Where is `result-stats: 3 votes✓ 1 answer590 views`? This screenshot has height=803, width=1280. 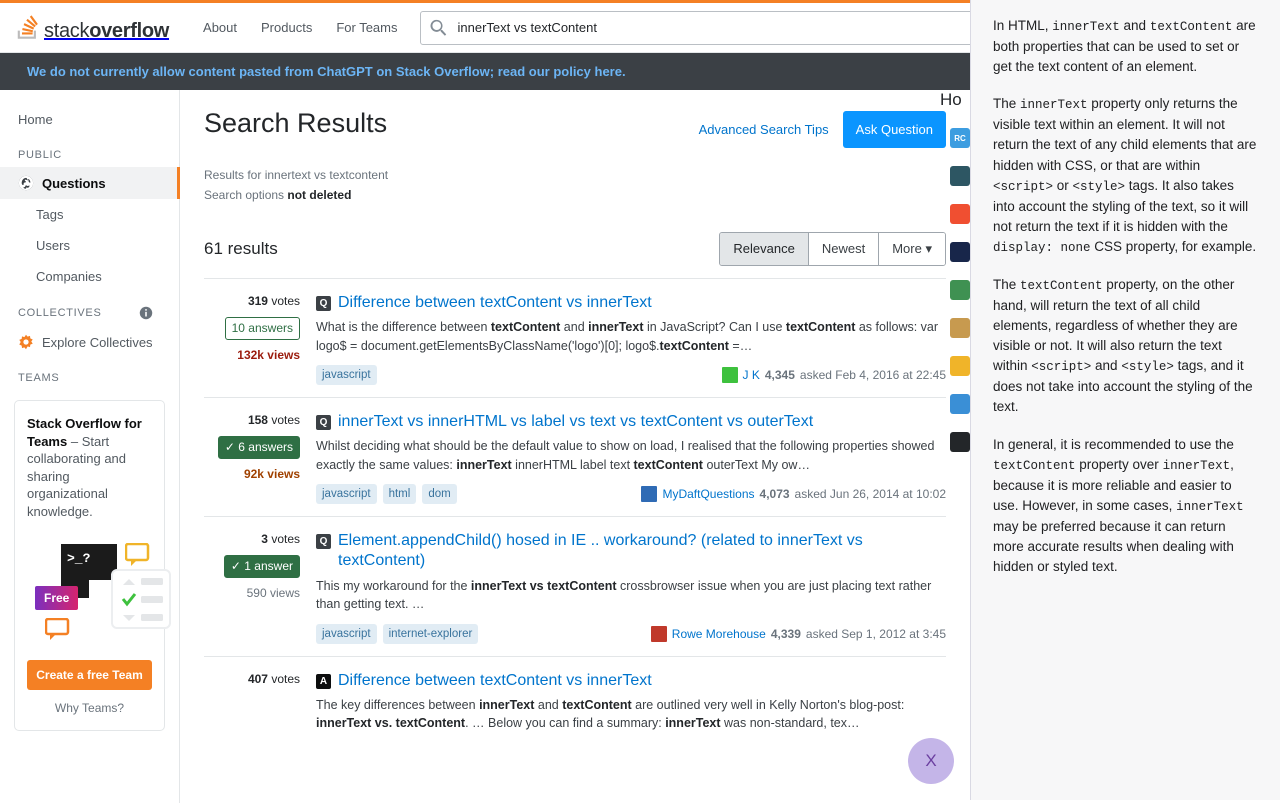
result-stats: 3 votes✓ 1 answer590 views is located at coordinates (260, 587).